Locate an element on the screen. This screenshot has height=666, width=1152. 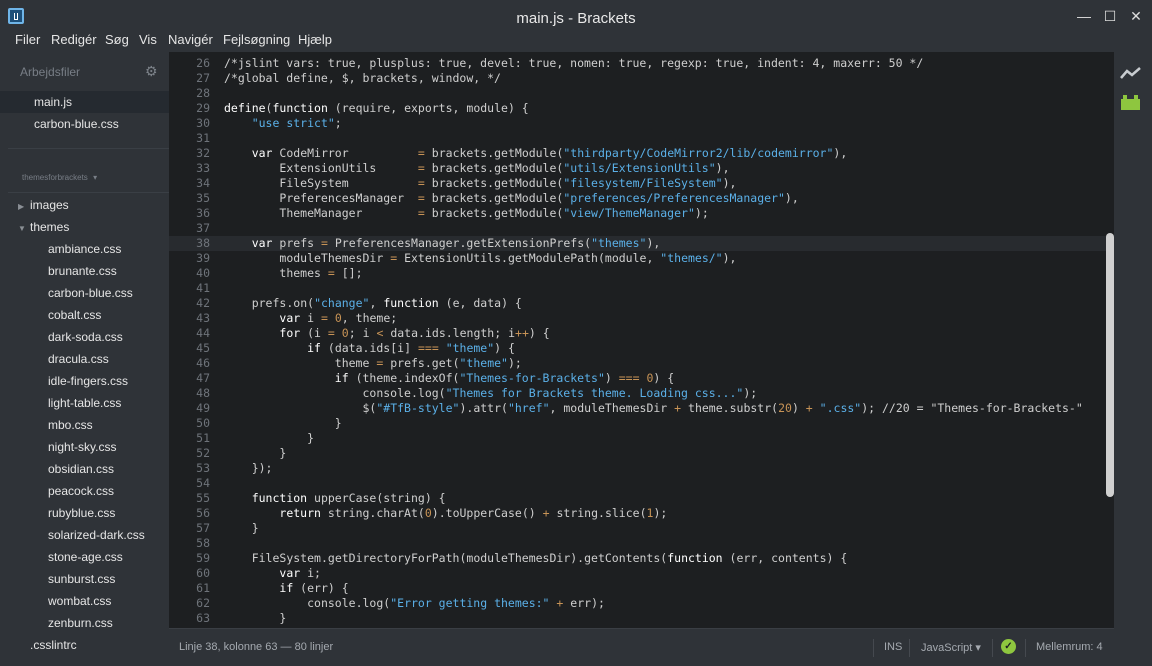
code-text: var i; is located at coordinates (300, 573).